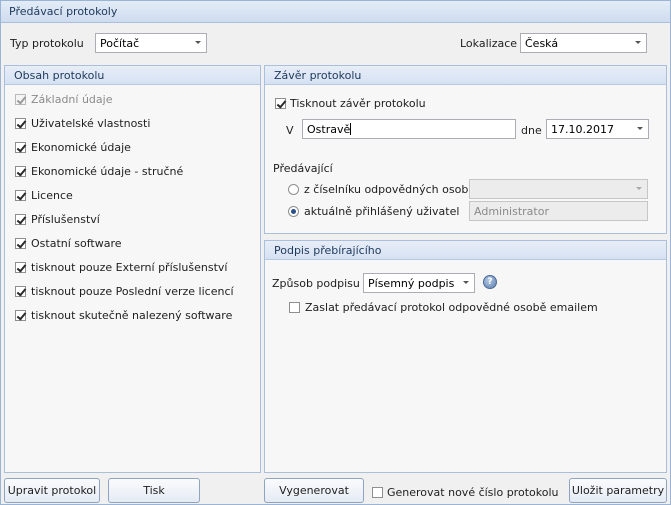 The height and width of the screenshot is (505, 671). Describe the element at coordinates (465, 75) in the screenshot. I see `conclusion-panel-header: Závěr protokolu` at that location.